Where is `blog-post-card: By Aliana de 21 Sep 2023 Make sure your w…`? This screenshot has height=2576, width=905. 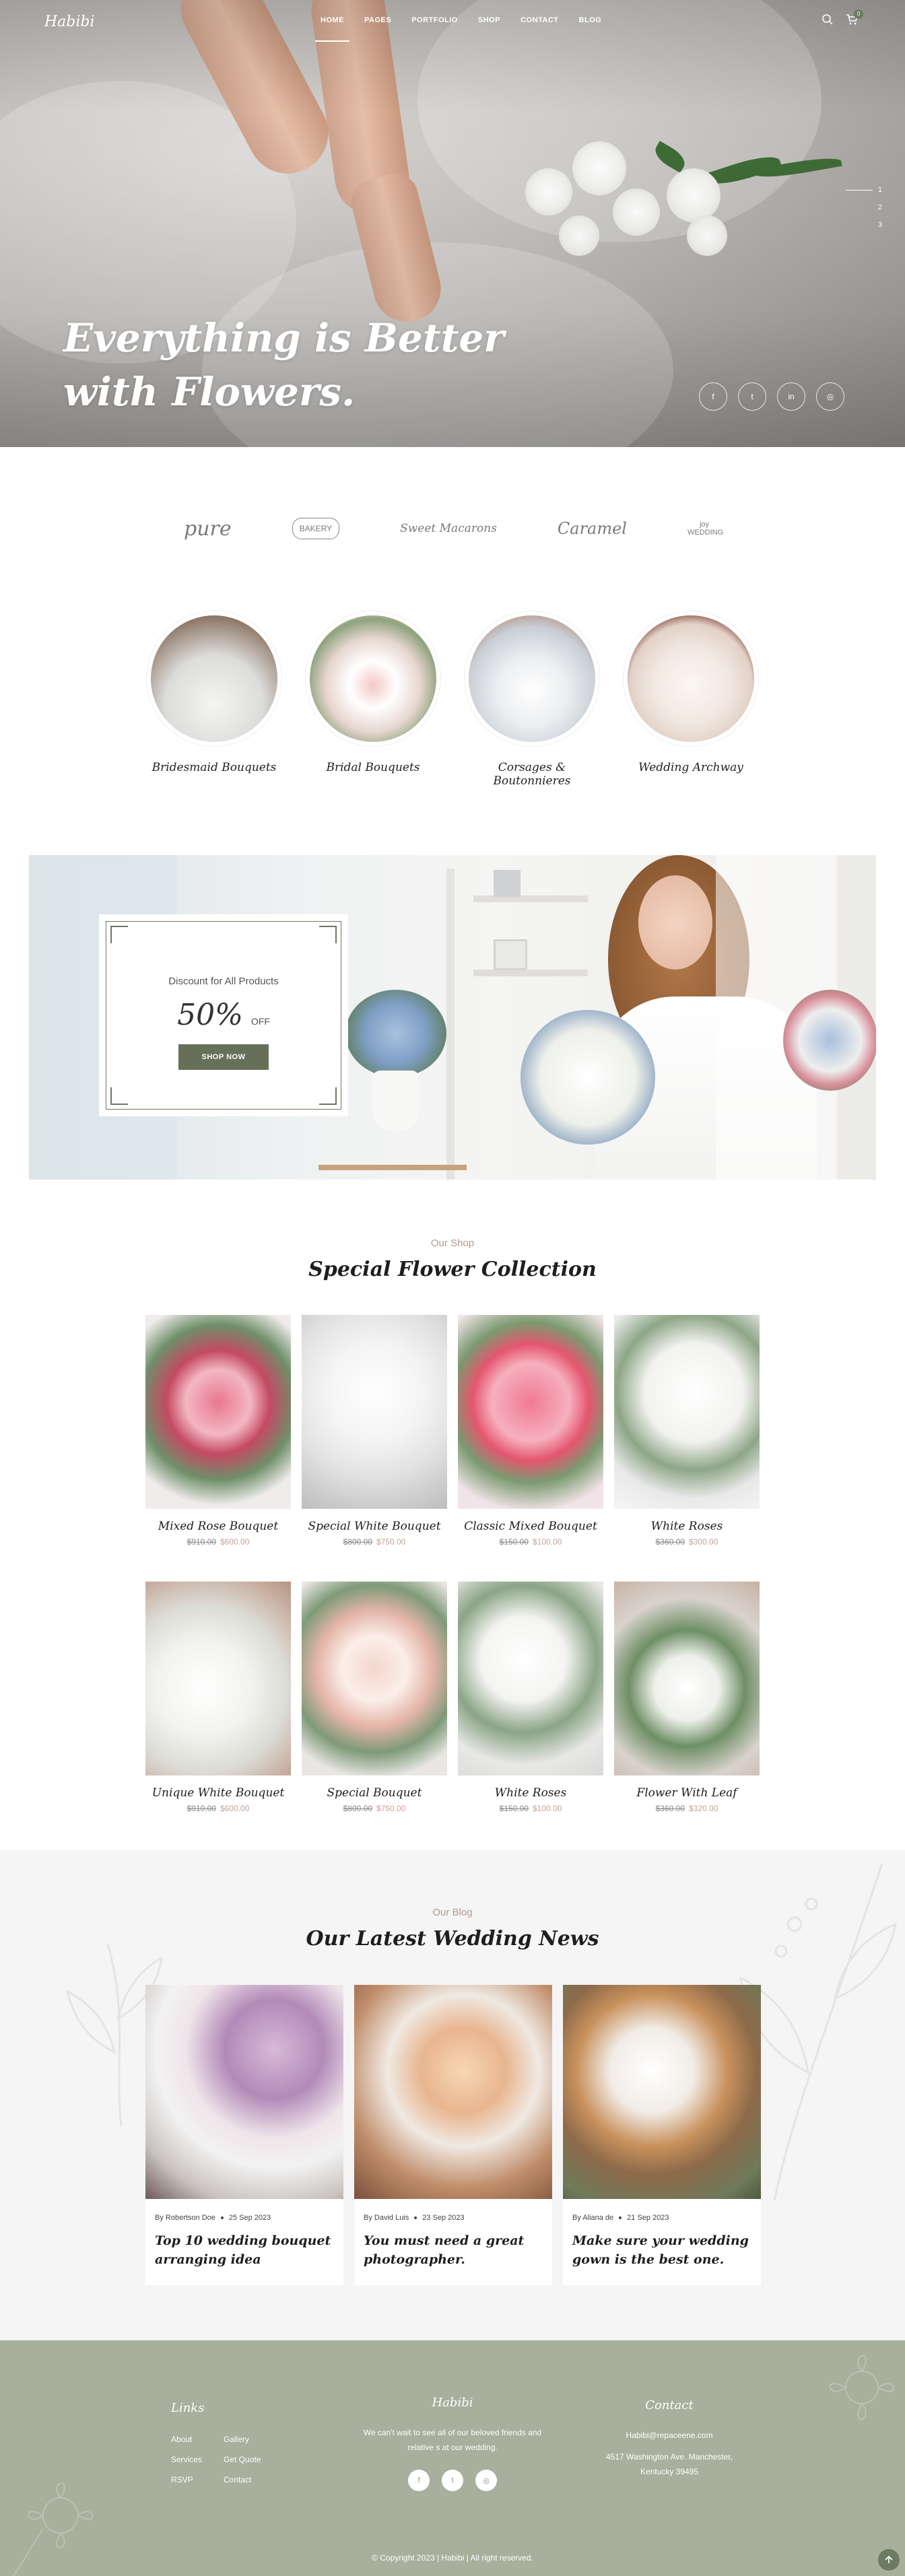 blog-post-card: By Aliana de 21 Sep 2023 Make sure your w… is located at coordinates (662, 2135).